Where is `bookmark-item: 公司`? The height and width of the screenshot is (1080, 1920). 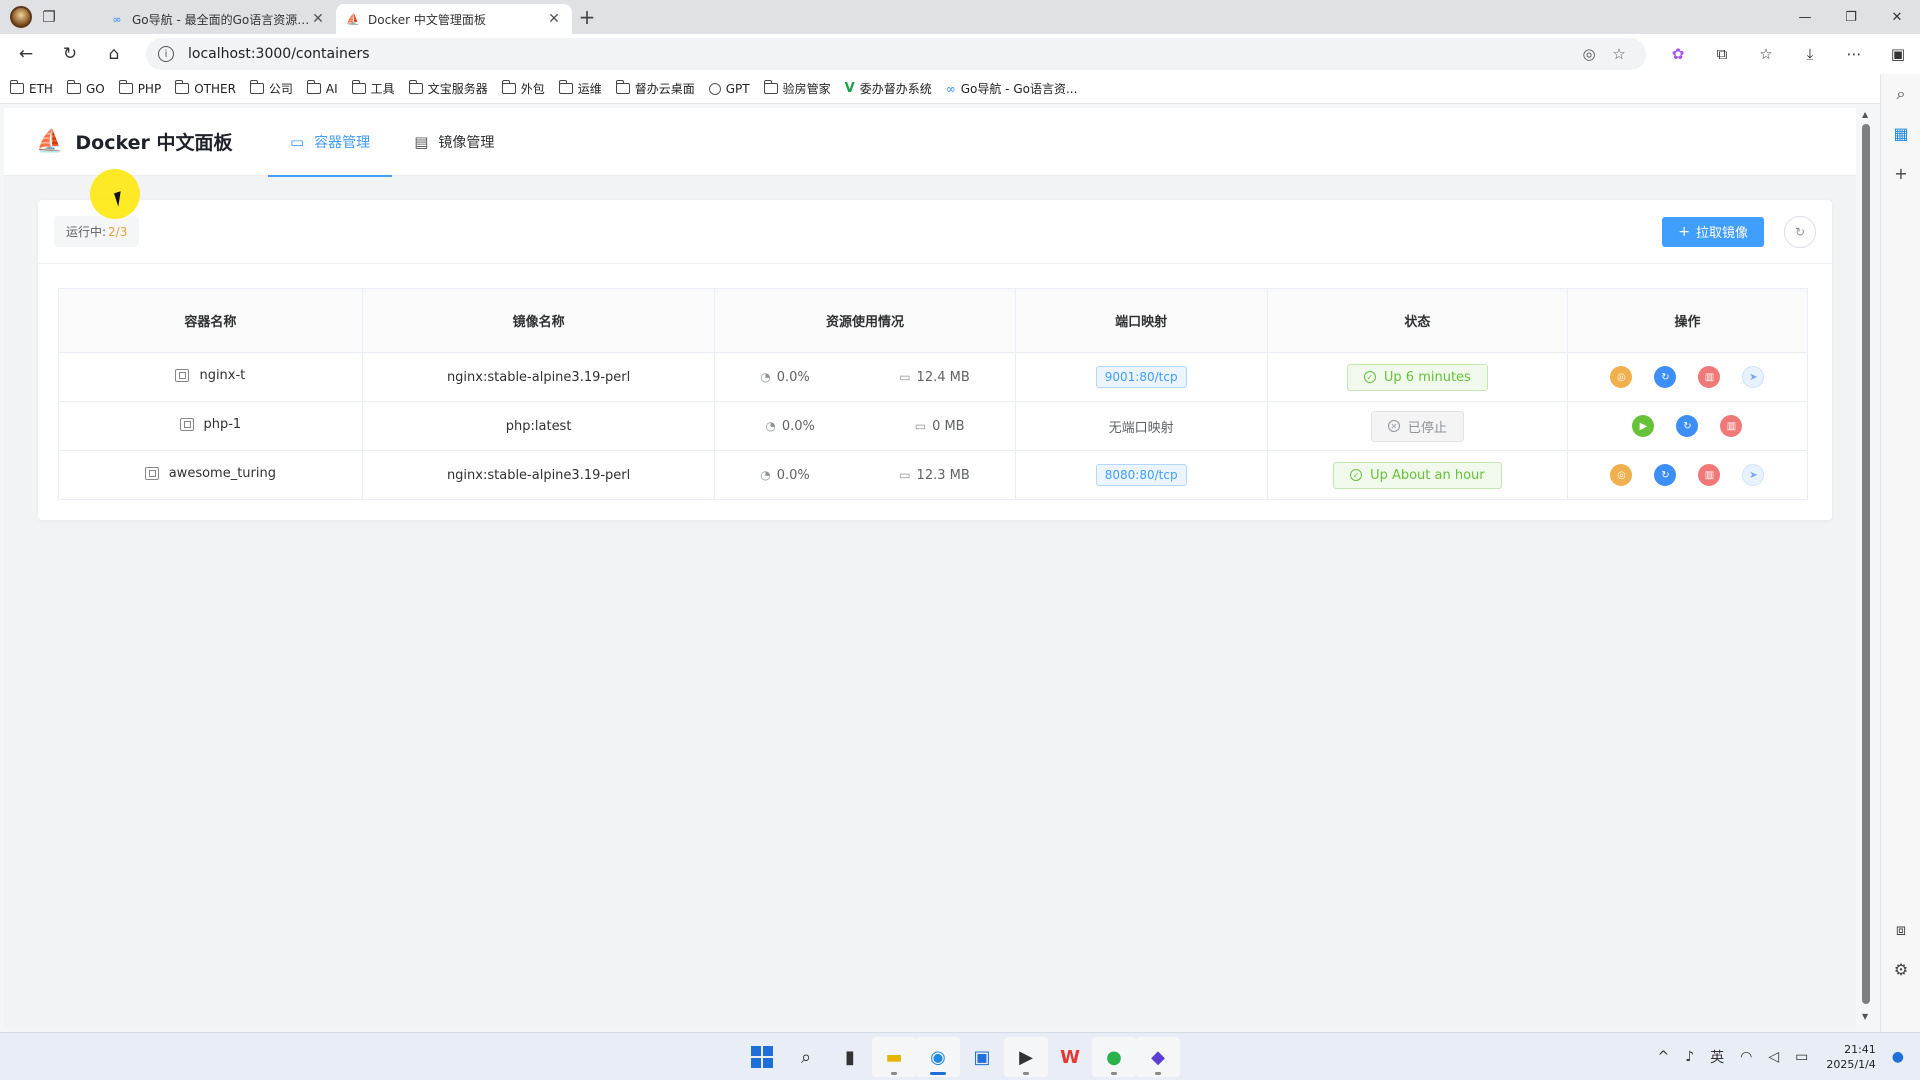
bookmark-item: 公司 is located at coordinates (271, 88).